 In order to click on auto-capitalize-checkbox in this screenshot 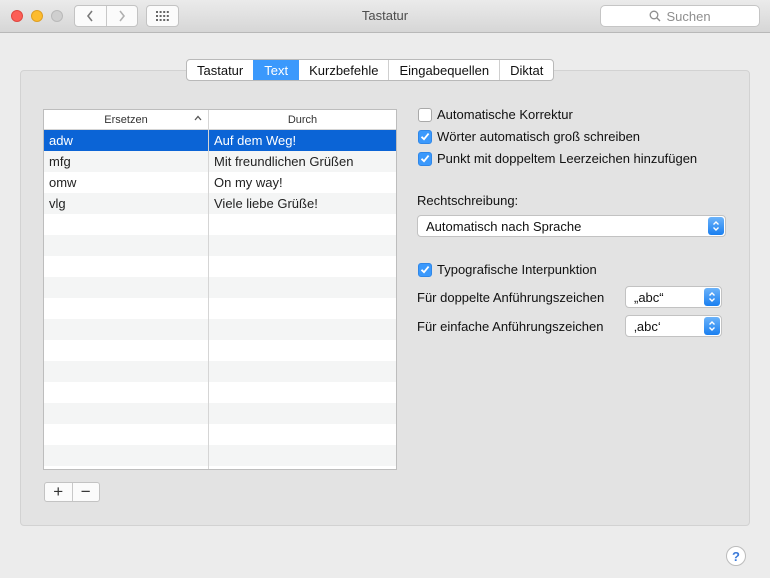, I will do `click(425, 136)`.